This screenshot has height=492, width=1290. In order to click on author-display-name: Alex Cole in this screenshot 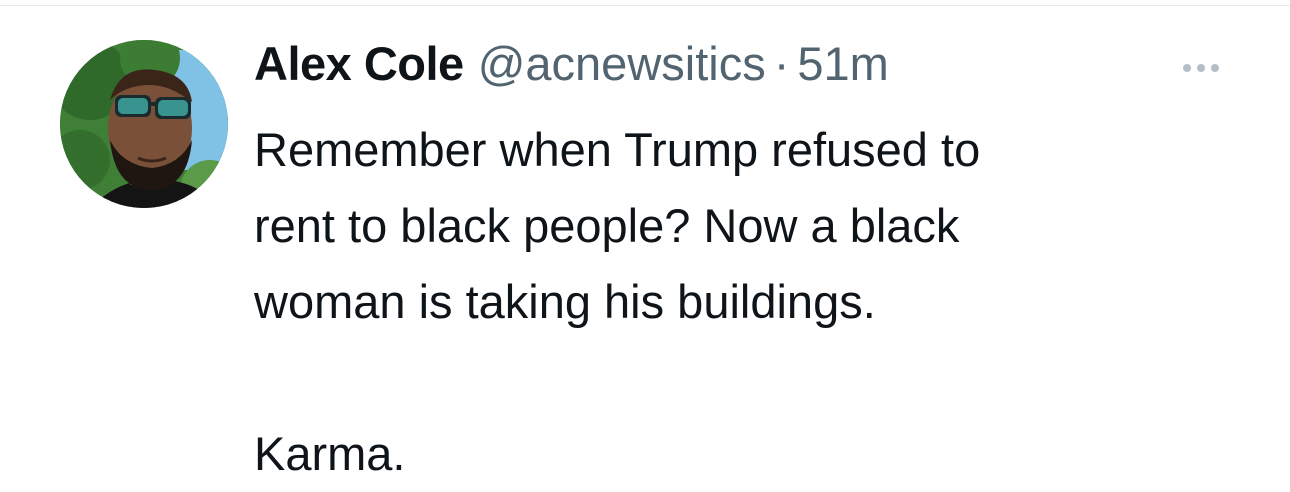, I will do `click(359, 63)`.